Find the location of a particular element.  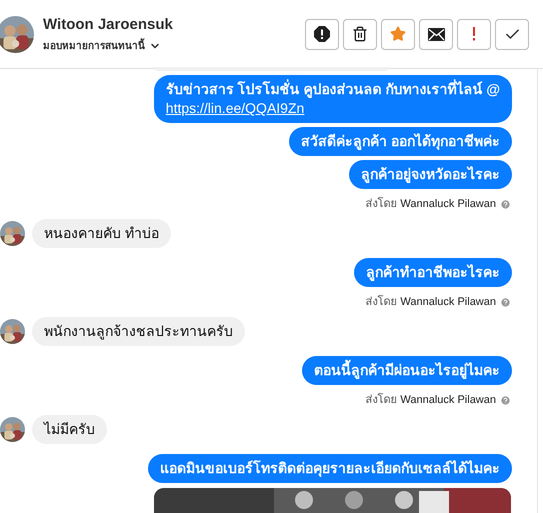

message-bubble: สวัสดีค่ะลูกค้า ออกได้ทุกอาชีพค่ะ is located at coordinates (400, 141).